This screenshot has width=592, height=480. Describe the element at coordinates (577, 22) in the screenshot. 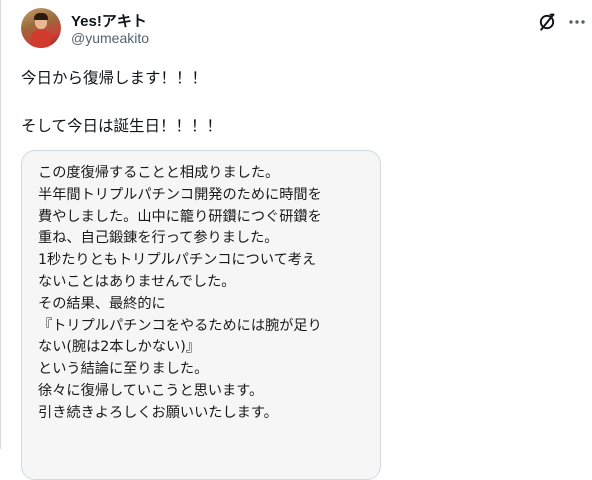

I see `more-options-icon` at that location.